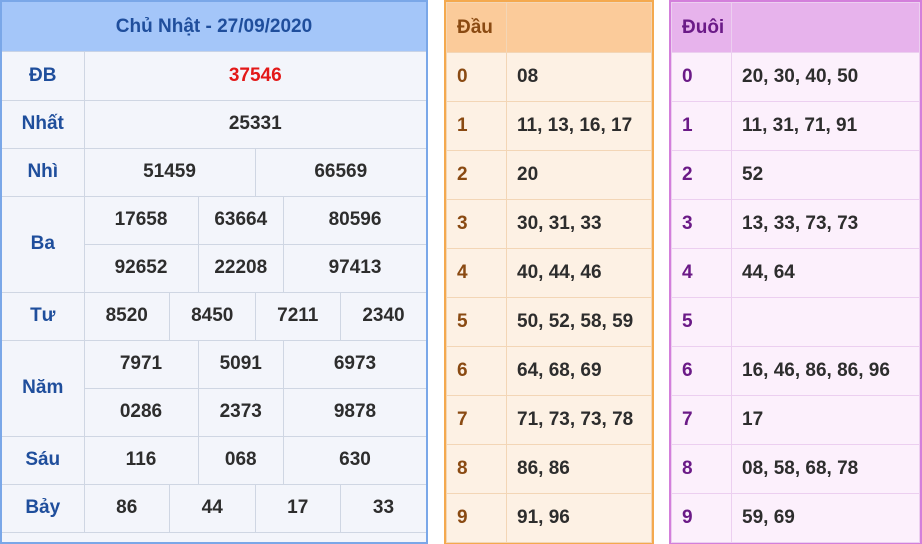 Image resolution: width=922 pixels, height=544 pixels. What do you see at coordinates (240, 268) in the screenshot?
I see `prize-value-ba: 22208` at bounding box center [240, 268].